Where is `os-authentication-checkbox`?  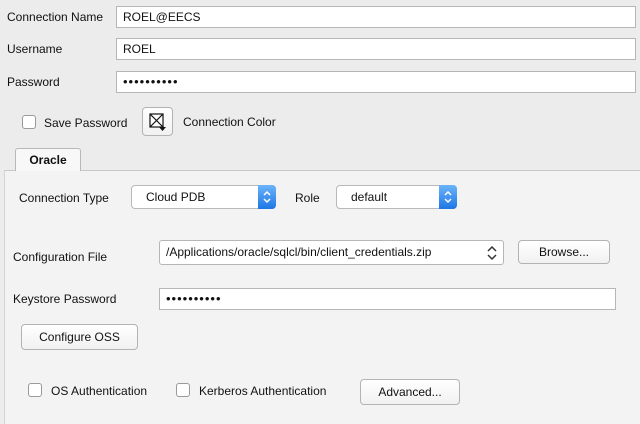
os-authentication-checkbox is located at coordinates (35, 390).